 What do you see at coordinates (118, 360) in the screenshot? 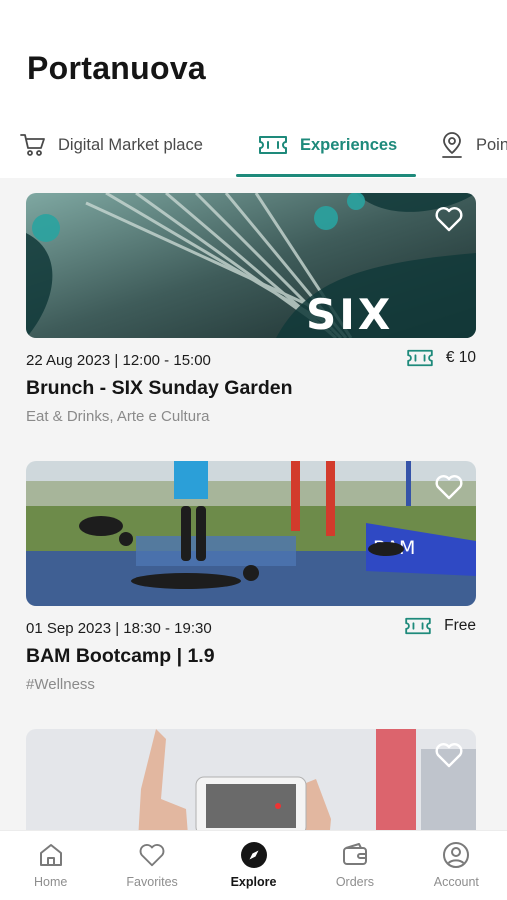
I see `event-date: 22 Aug 2023 | 12:00 - 15:00` at bounding box center [118, 360].